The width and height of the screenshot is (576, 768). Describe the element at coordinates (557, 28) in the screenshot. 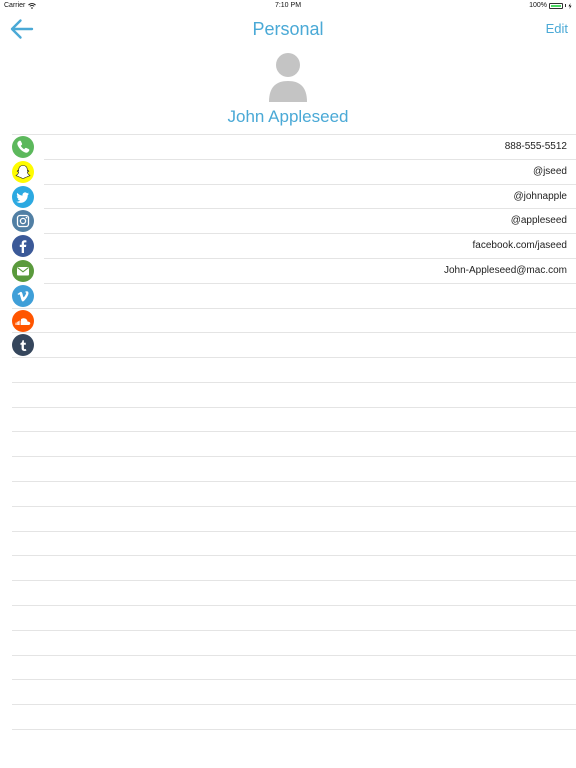

I see `edit-button: Edit` at that location.